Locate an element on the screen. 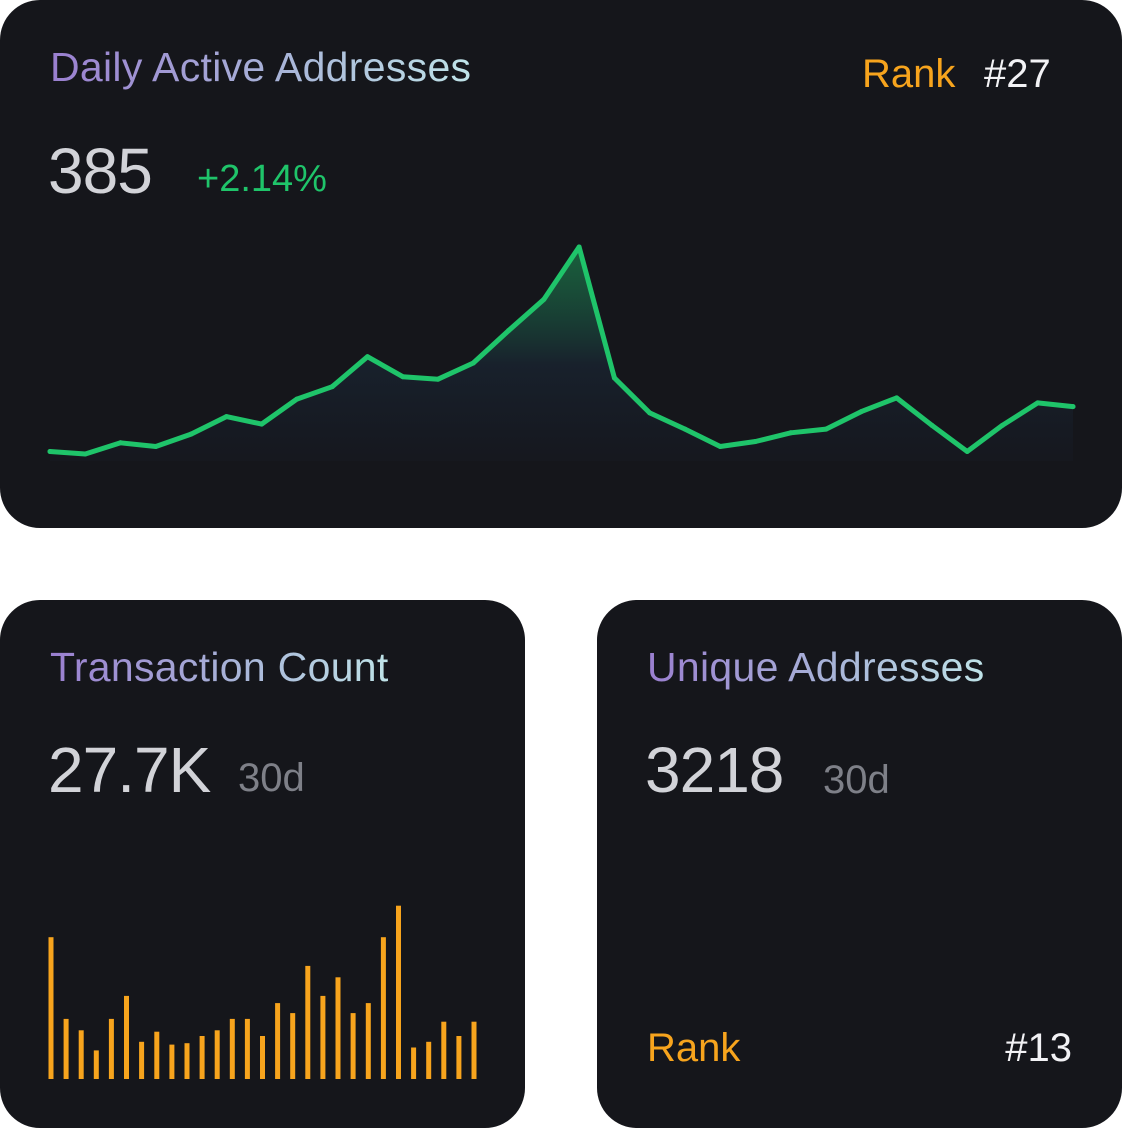 The image size is (1122, 1128). metric-value: 3218 is located at coordinates (714, 770).